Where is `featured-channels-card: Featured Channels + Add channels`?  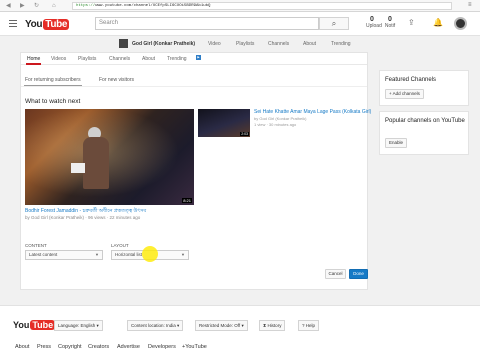 featured-channels-card: Featured Channels + Add channels is located at coordinates (424, 88).